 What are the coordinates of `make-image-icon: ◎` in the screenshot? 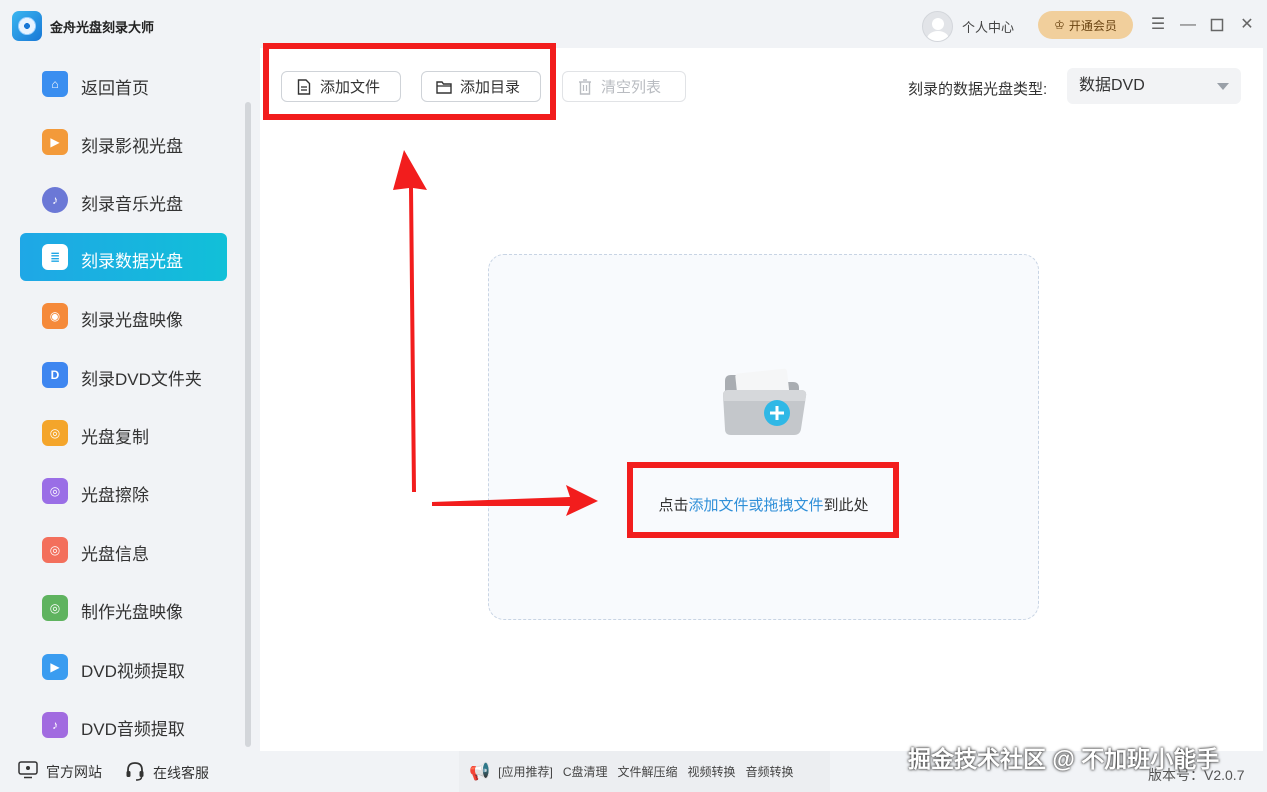 It's located at (55, 608).